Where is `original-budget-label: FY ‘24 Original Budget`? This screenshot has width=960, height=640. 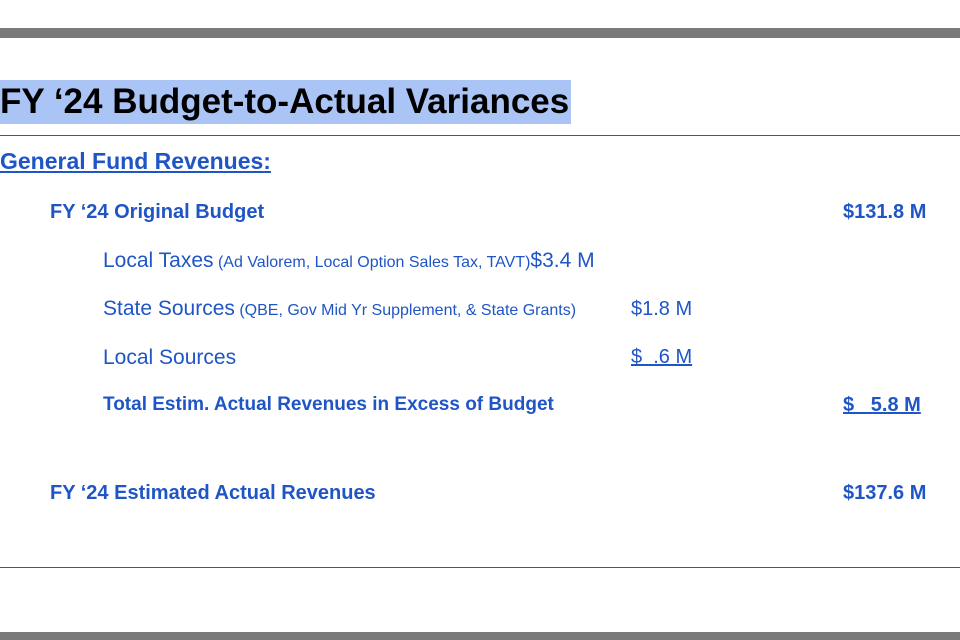 original-budget-label: FY ‘24 Original Budget is located at coordinates (157, 212).